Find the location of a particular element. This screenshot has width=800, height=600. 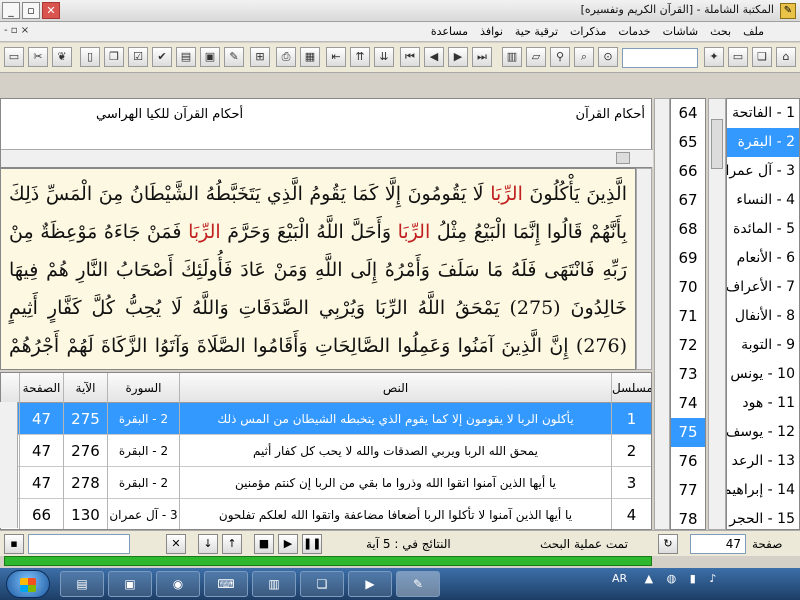

sura-list-item: 12 - يوسف is located at coordinates (763, 432).